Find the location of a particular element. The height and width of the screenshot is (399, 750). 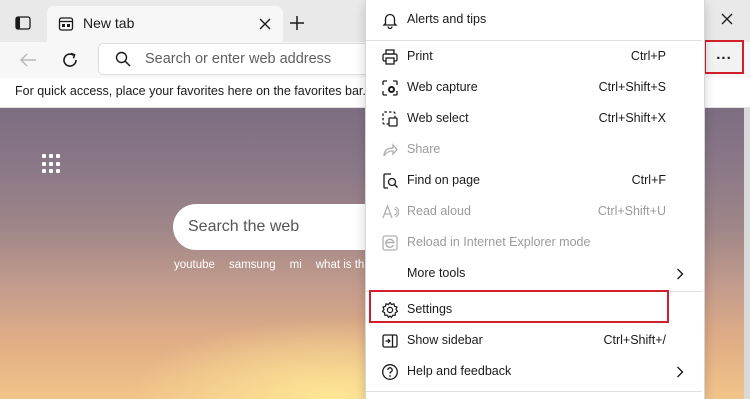

quick-link: youtube is located at coordinates (194, 265).